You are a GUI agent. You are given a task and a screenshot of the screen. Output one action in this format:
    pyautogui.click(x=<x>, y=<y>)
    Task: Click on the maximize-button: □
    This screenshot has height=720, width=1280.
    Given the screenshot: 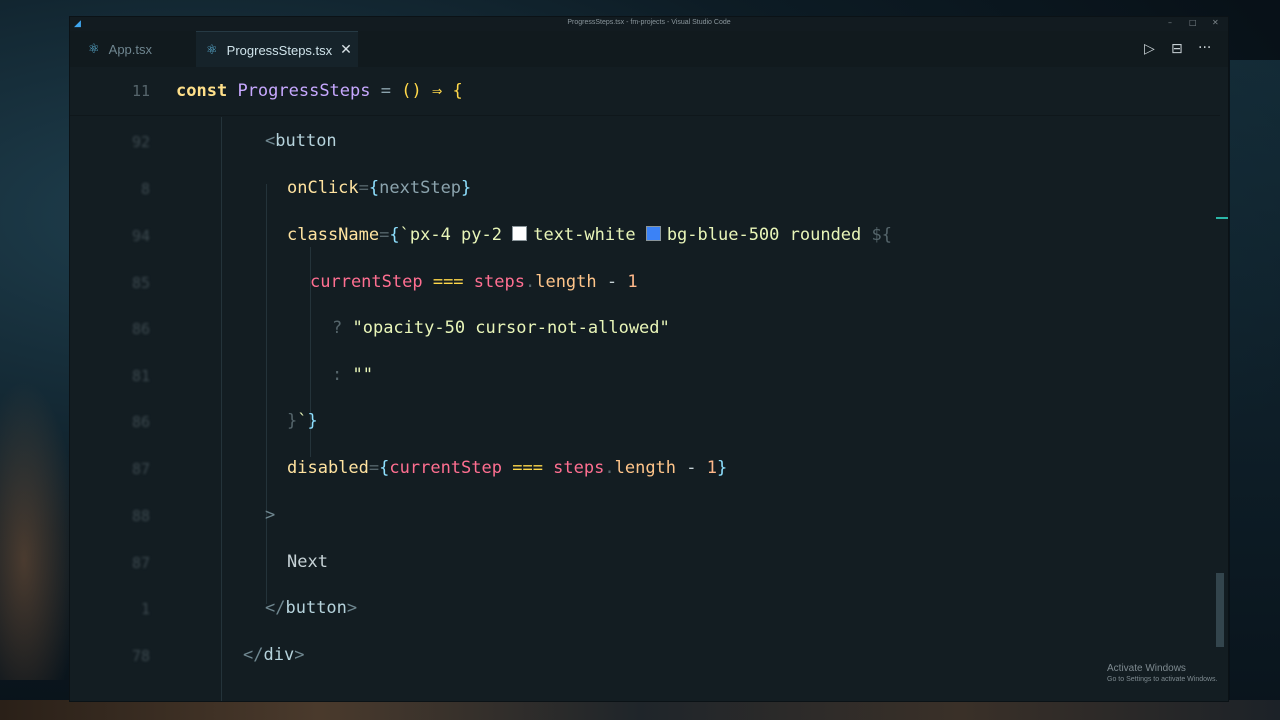 What is the action you would take?
    pyautogui.click(x=1193, y=22)
    